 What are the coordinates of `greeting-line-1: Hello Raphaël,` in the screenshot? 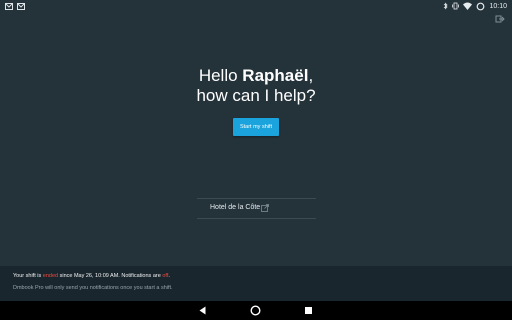 It's located at (256, 75).